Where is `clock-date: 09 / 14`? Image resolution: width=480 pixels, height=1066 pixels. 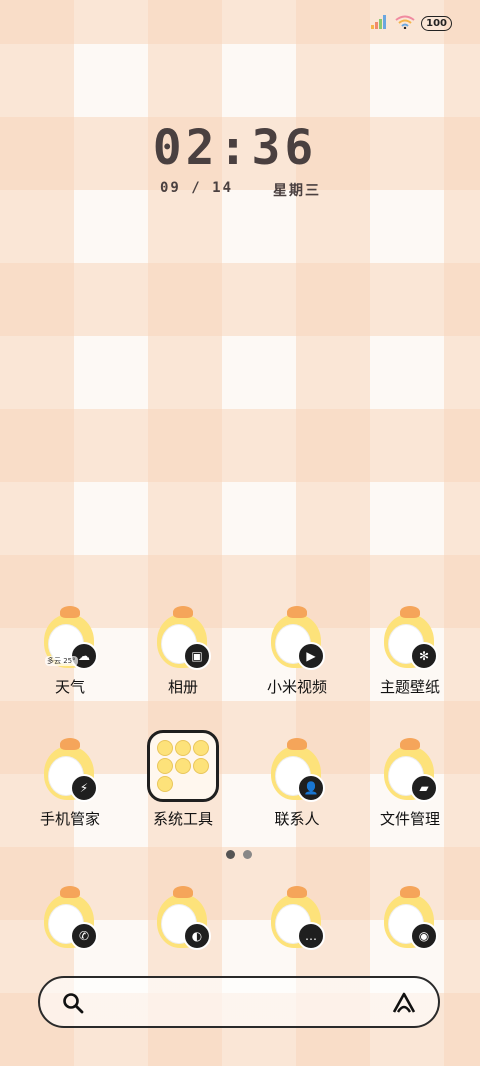 clock-date: 09 / 14 is located at coordinates (197, 188).